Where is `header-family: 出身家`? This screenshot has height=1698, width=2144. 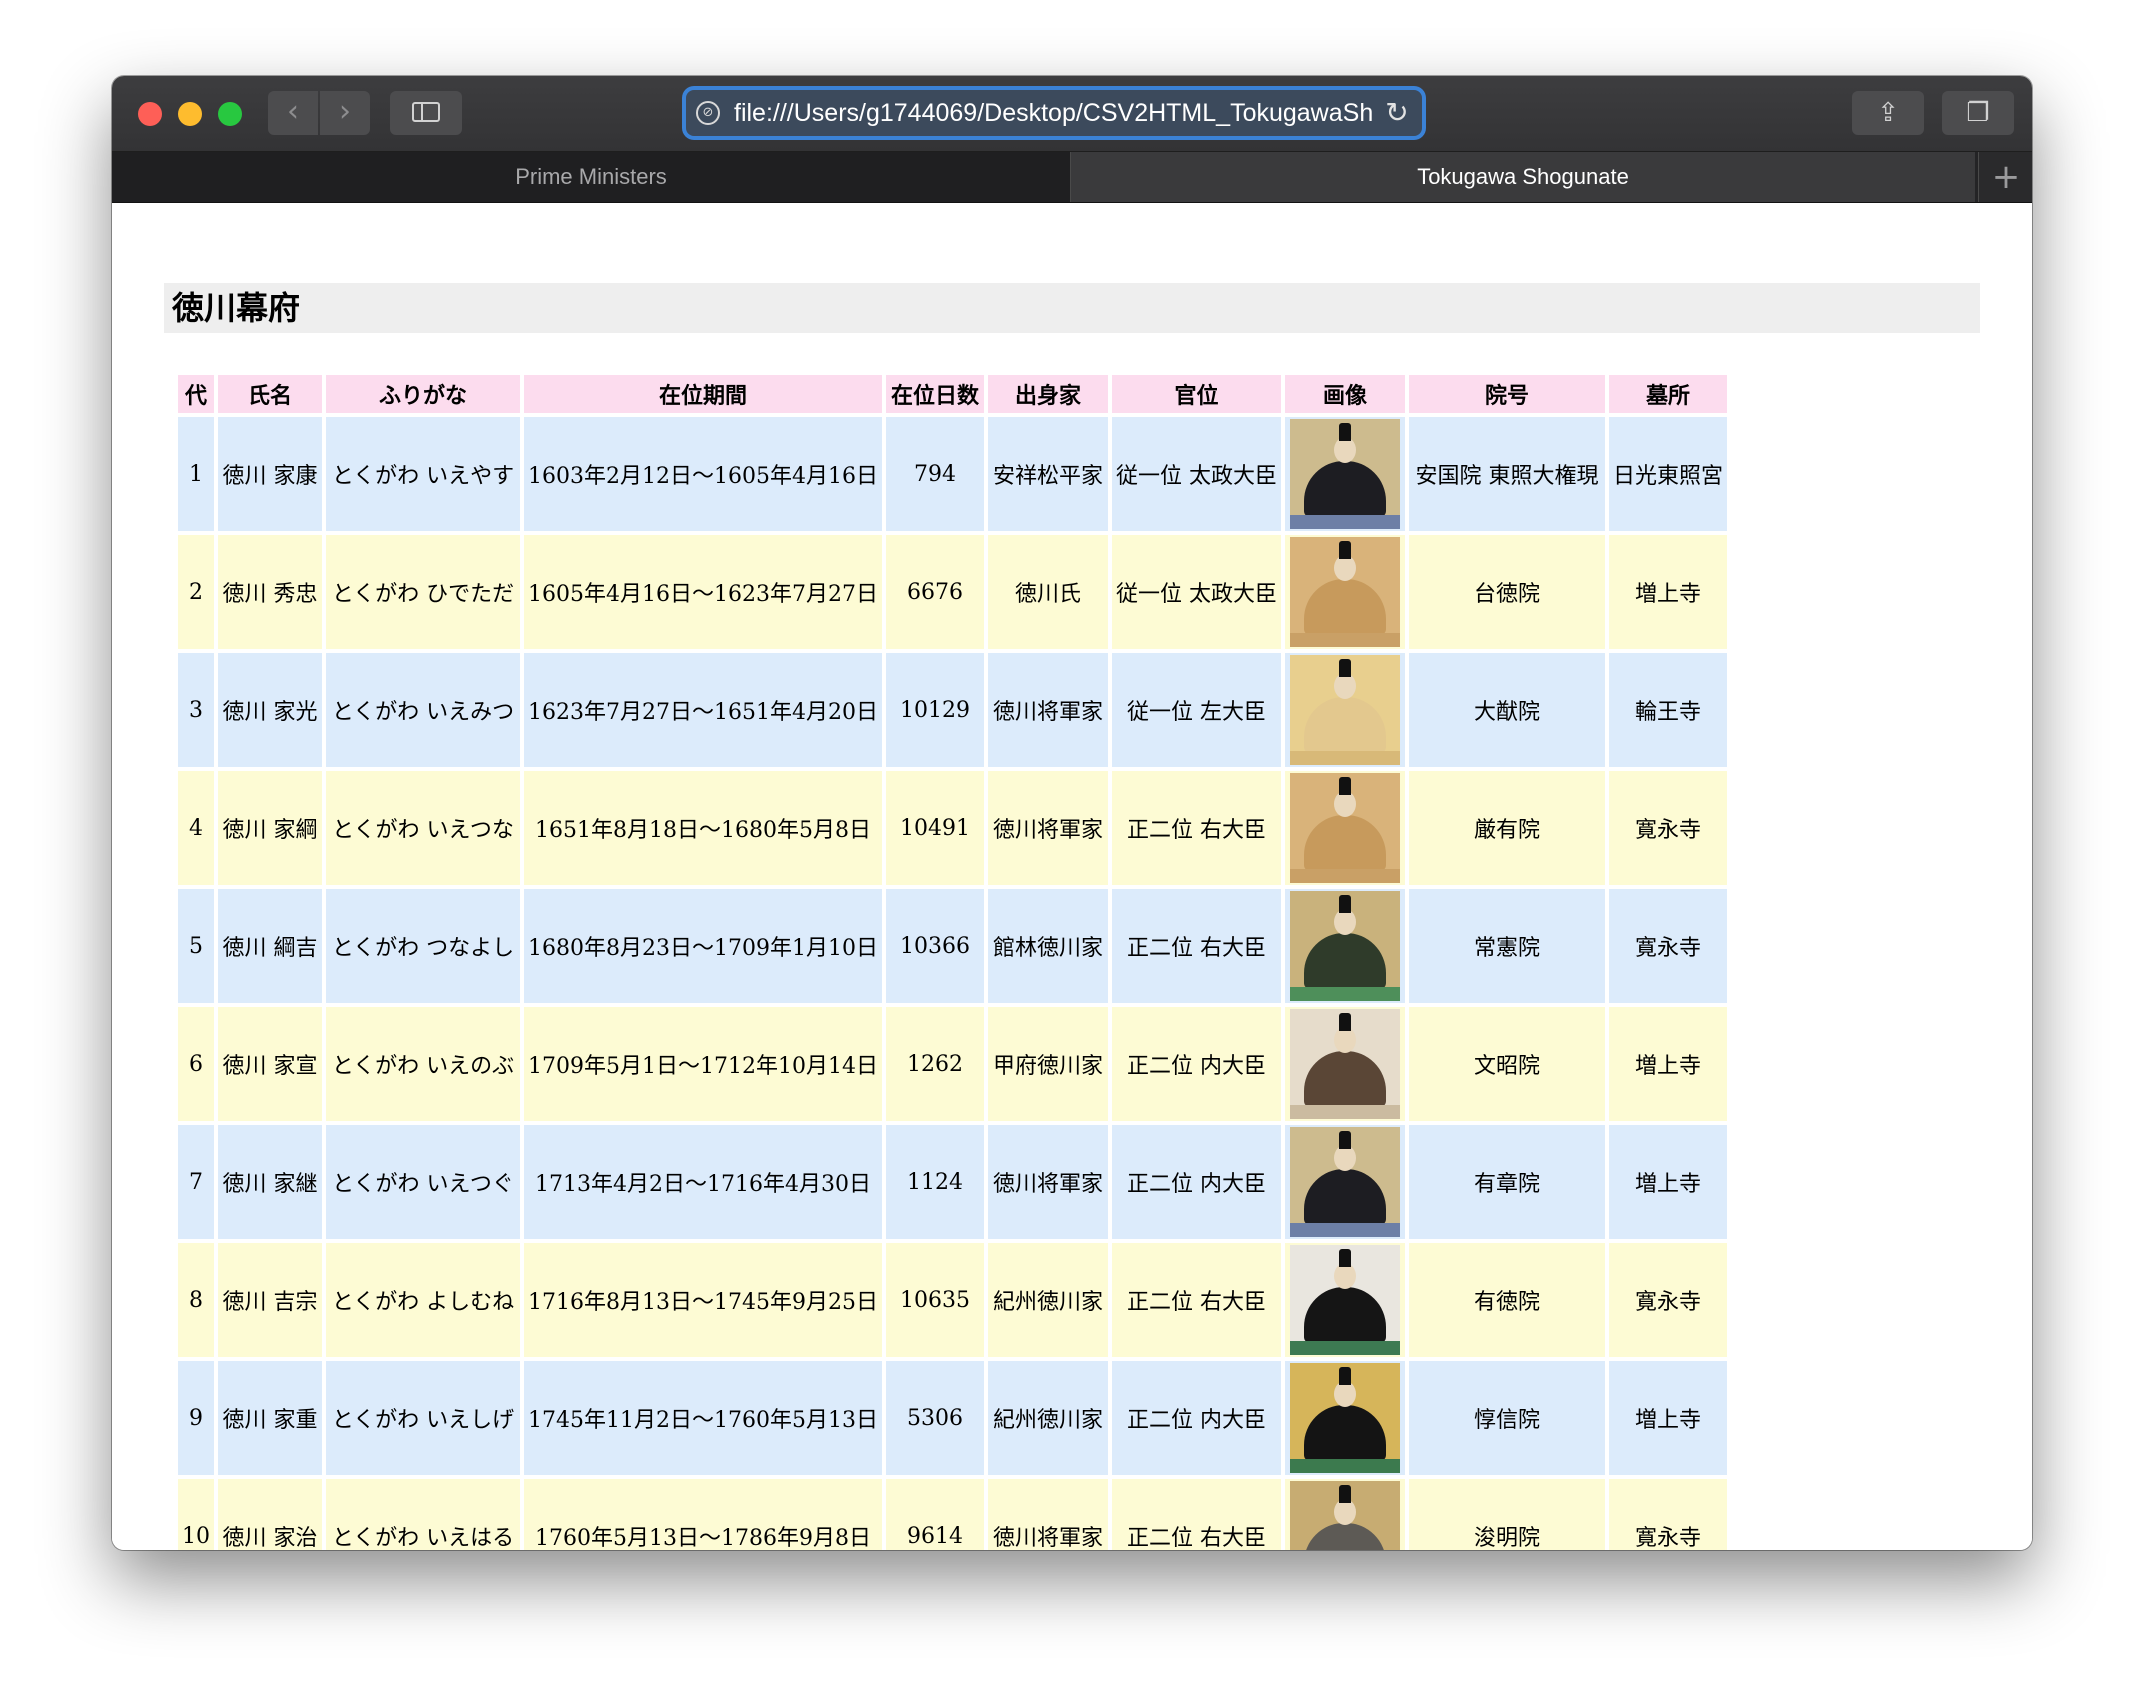
header-family: 出身家 is located at coordinates (1048, 394).